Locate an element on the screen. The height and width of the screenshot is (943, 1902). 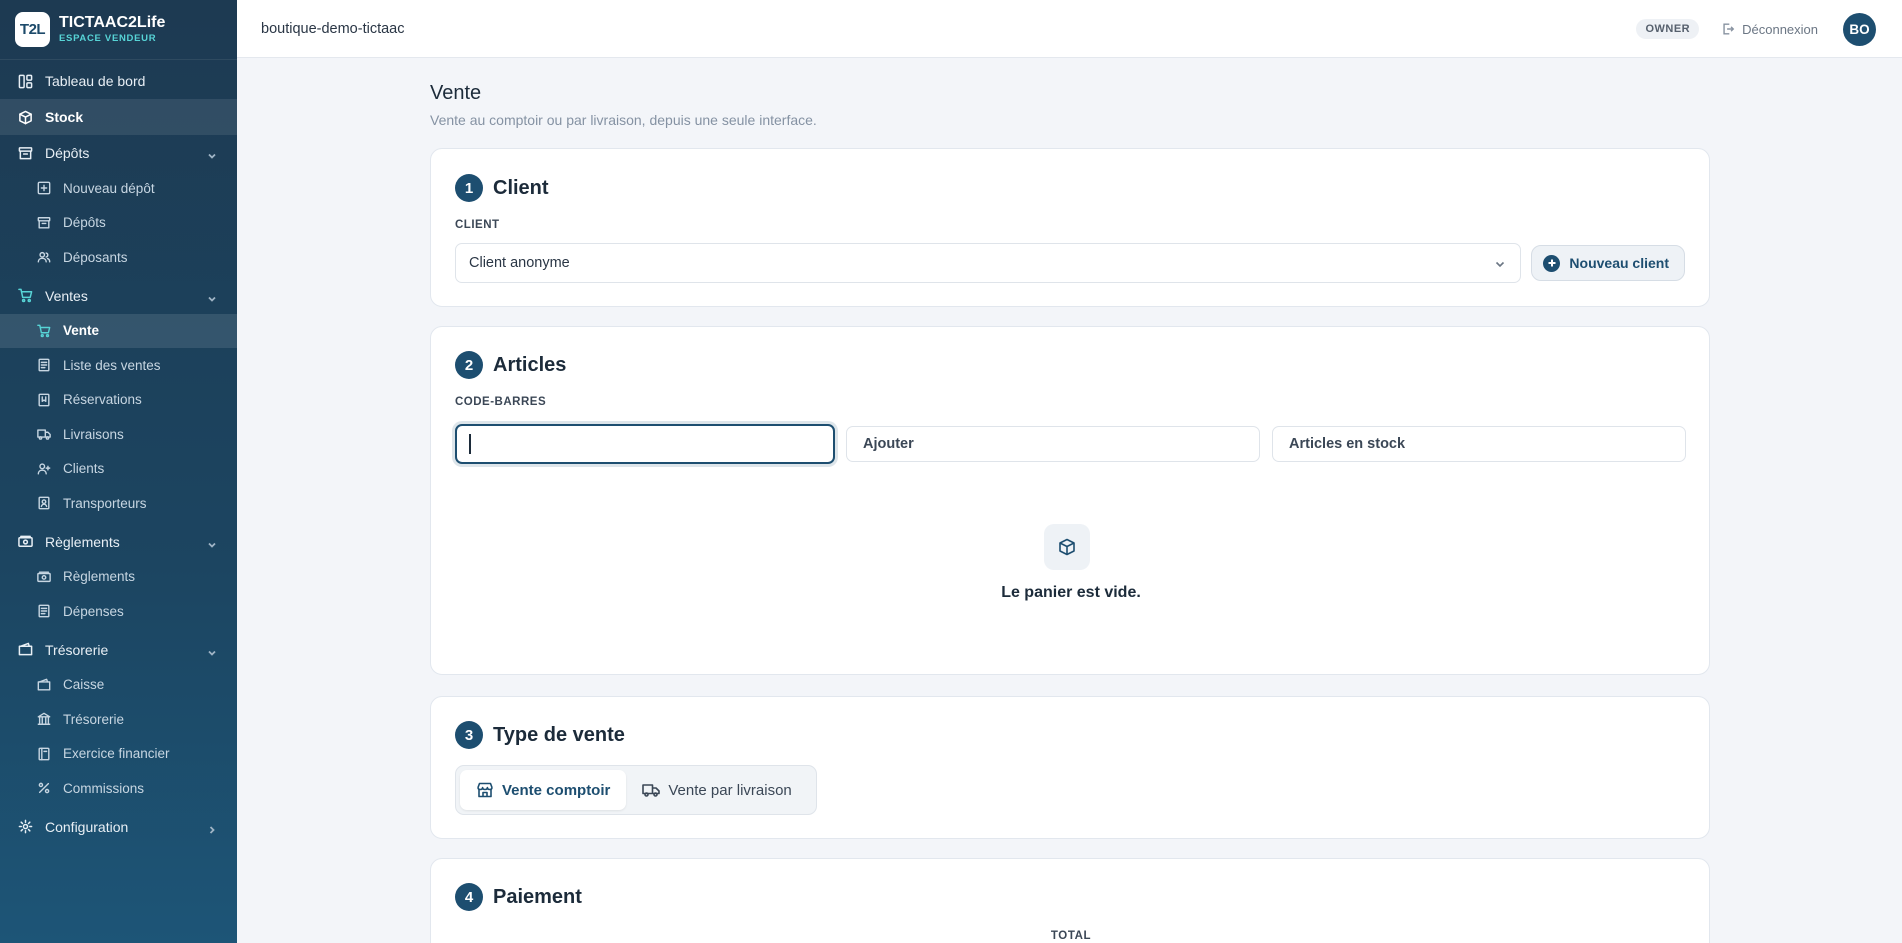
logout-button: Déconnexion is located at coordinates (1769, 29).